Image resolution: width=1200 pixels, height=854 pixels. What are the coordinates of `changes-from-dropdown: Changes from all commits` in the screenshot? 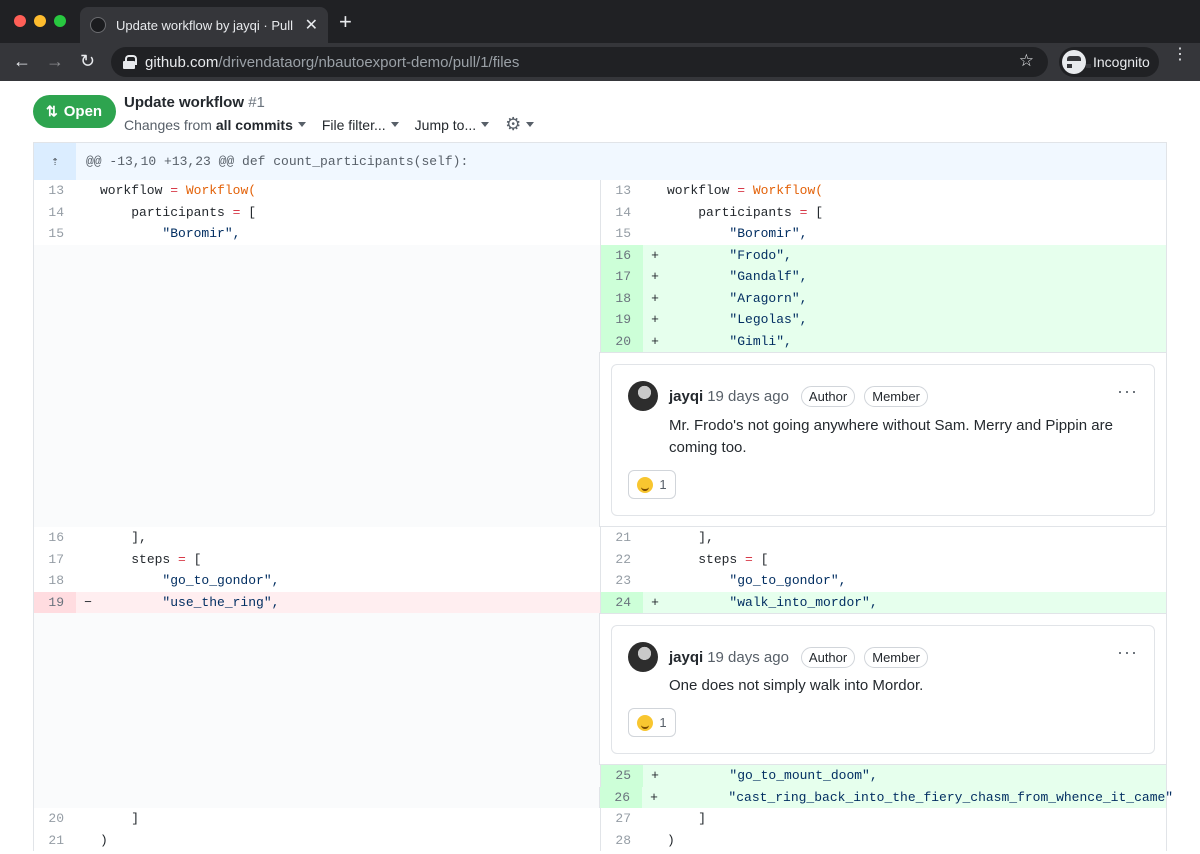 It's located at (215, 125).